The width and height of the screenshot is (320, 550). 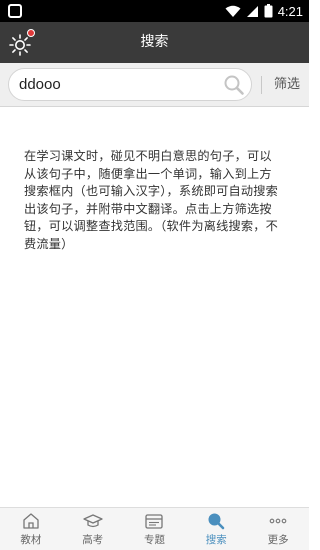 I want to click on nav-item-search: 搜索, so click(x=216, y=529).